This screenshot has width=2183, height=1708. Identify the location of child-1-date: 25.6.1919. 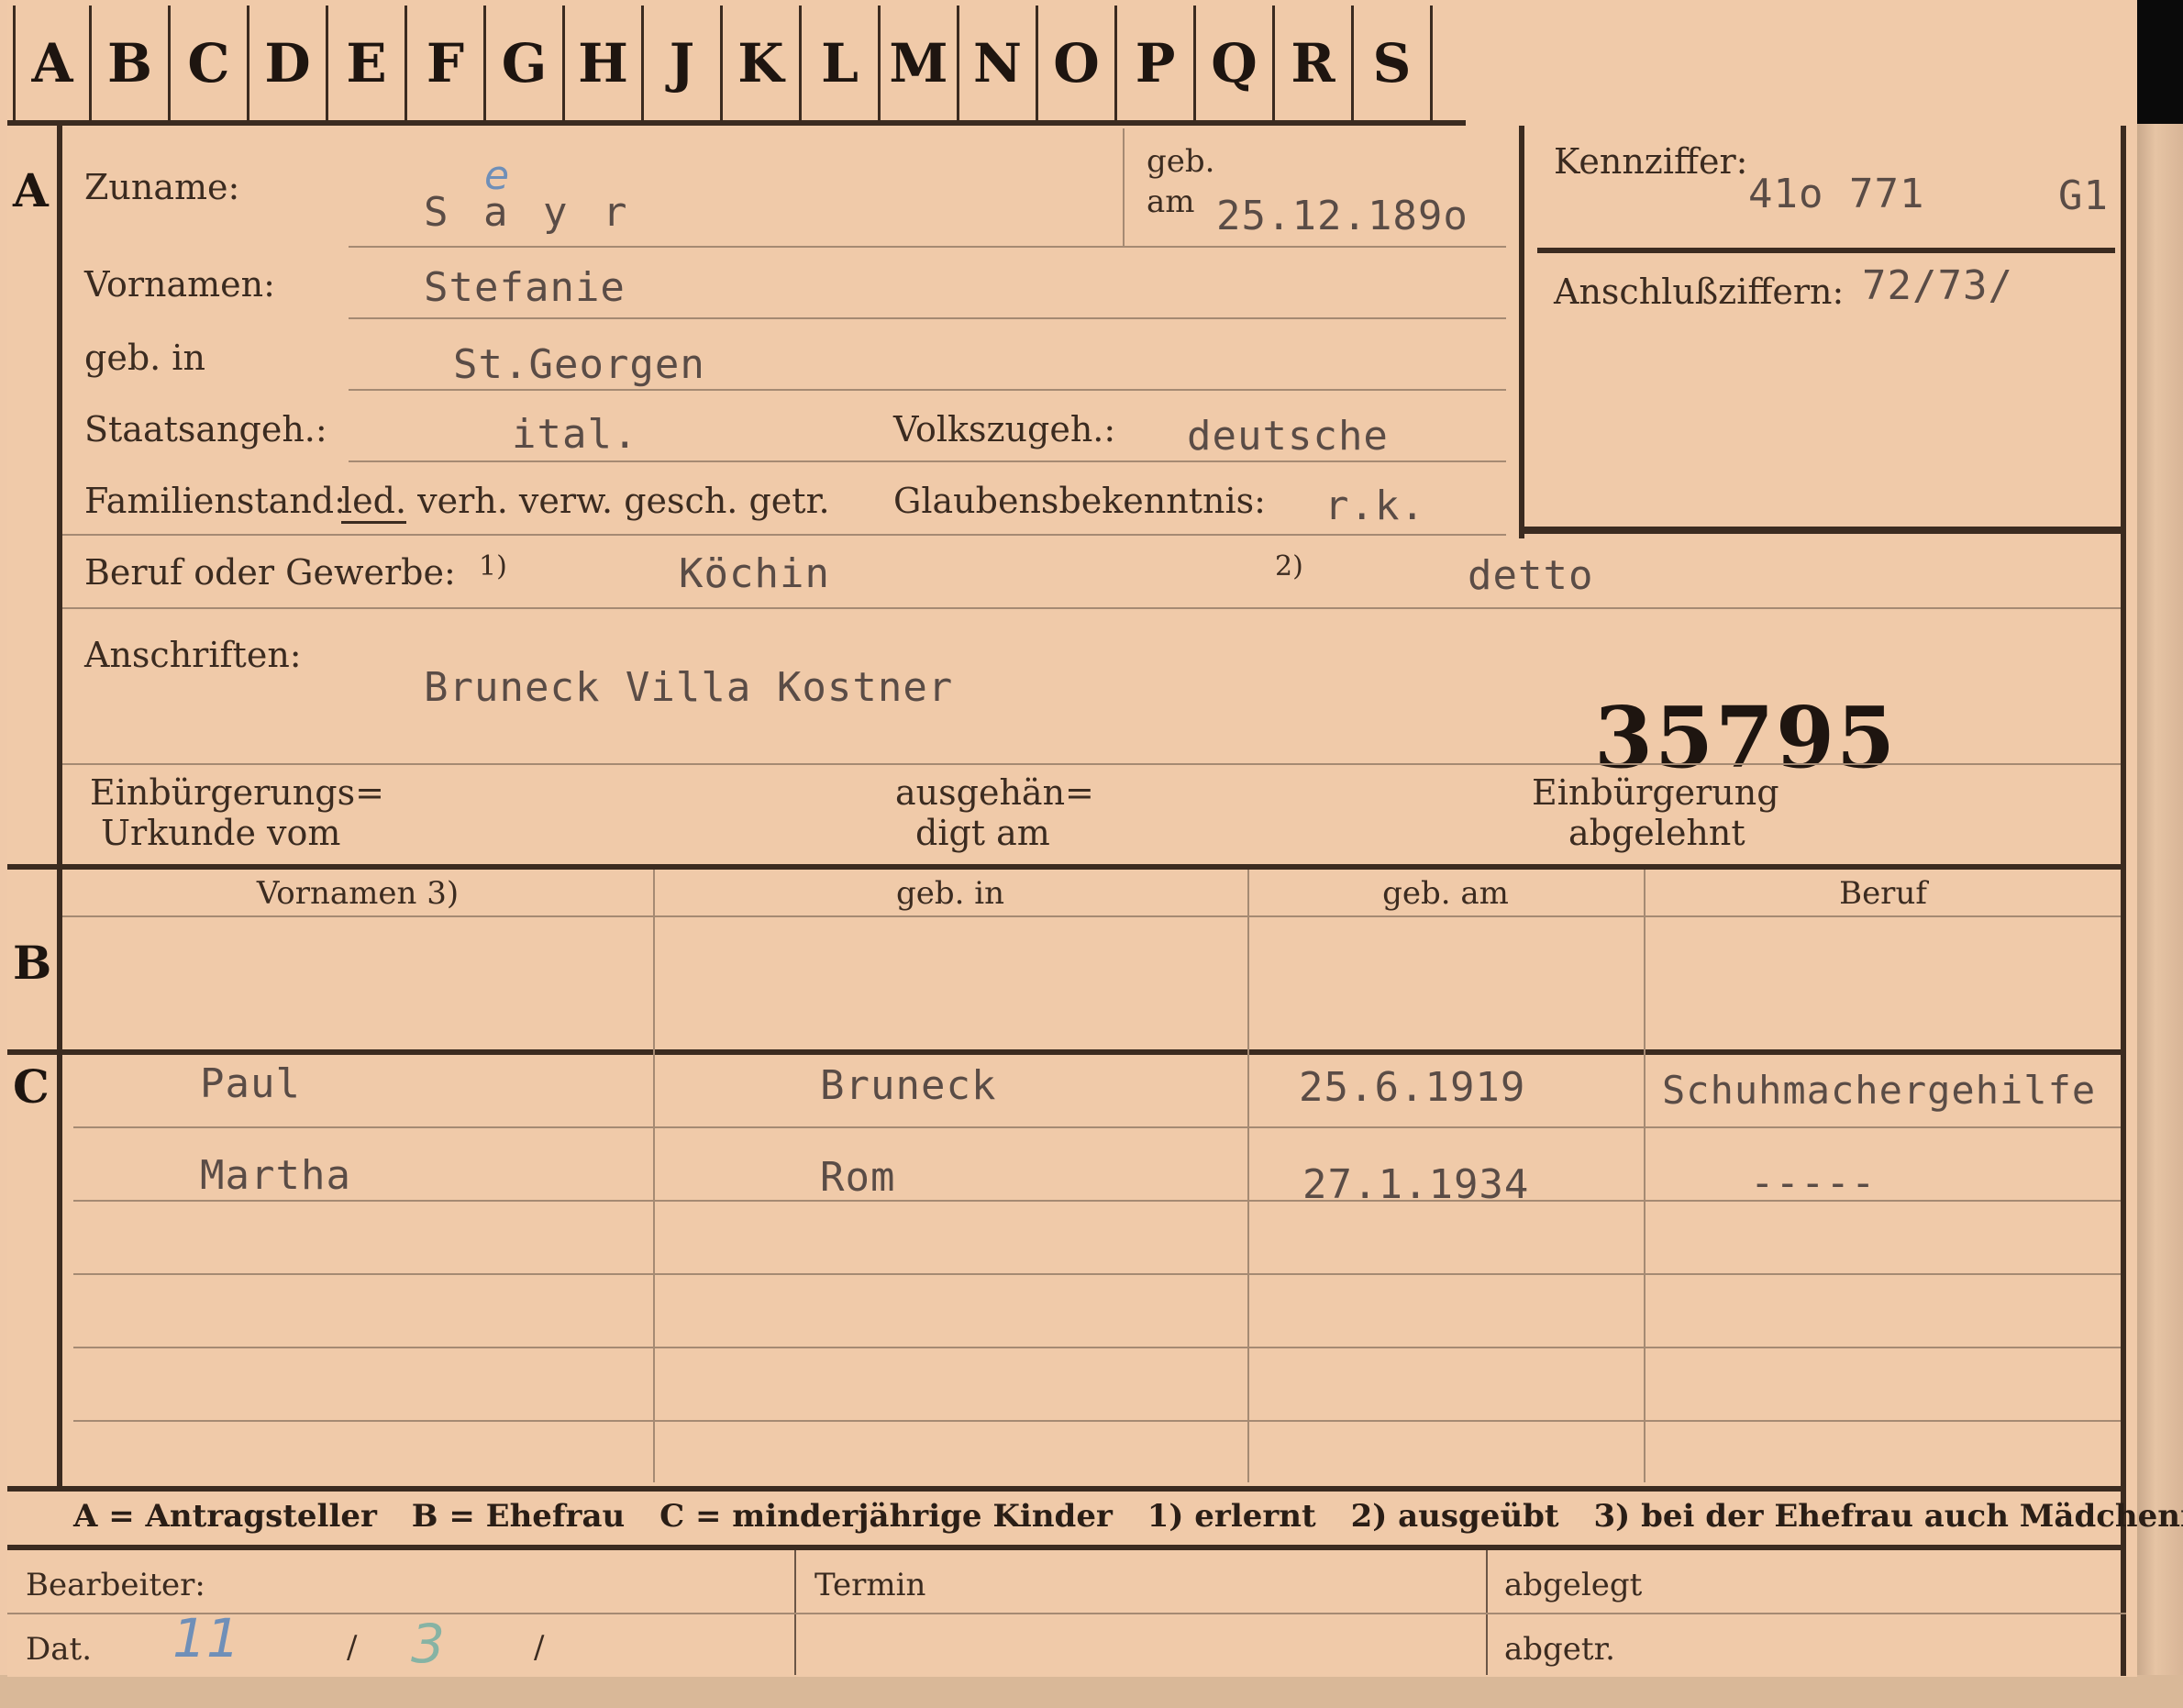
(1412, 1087).